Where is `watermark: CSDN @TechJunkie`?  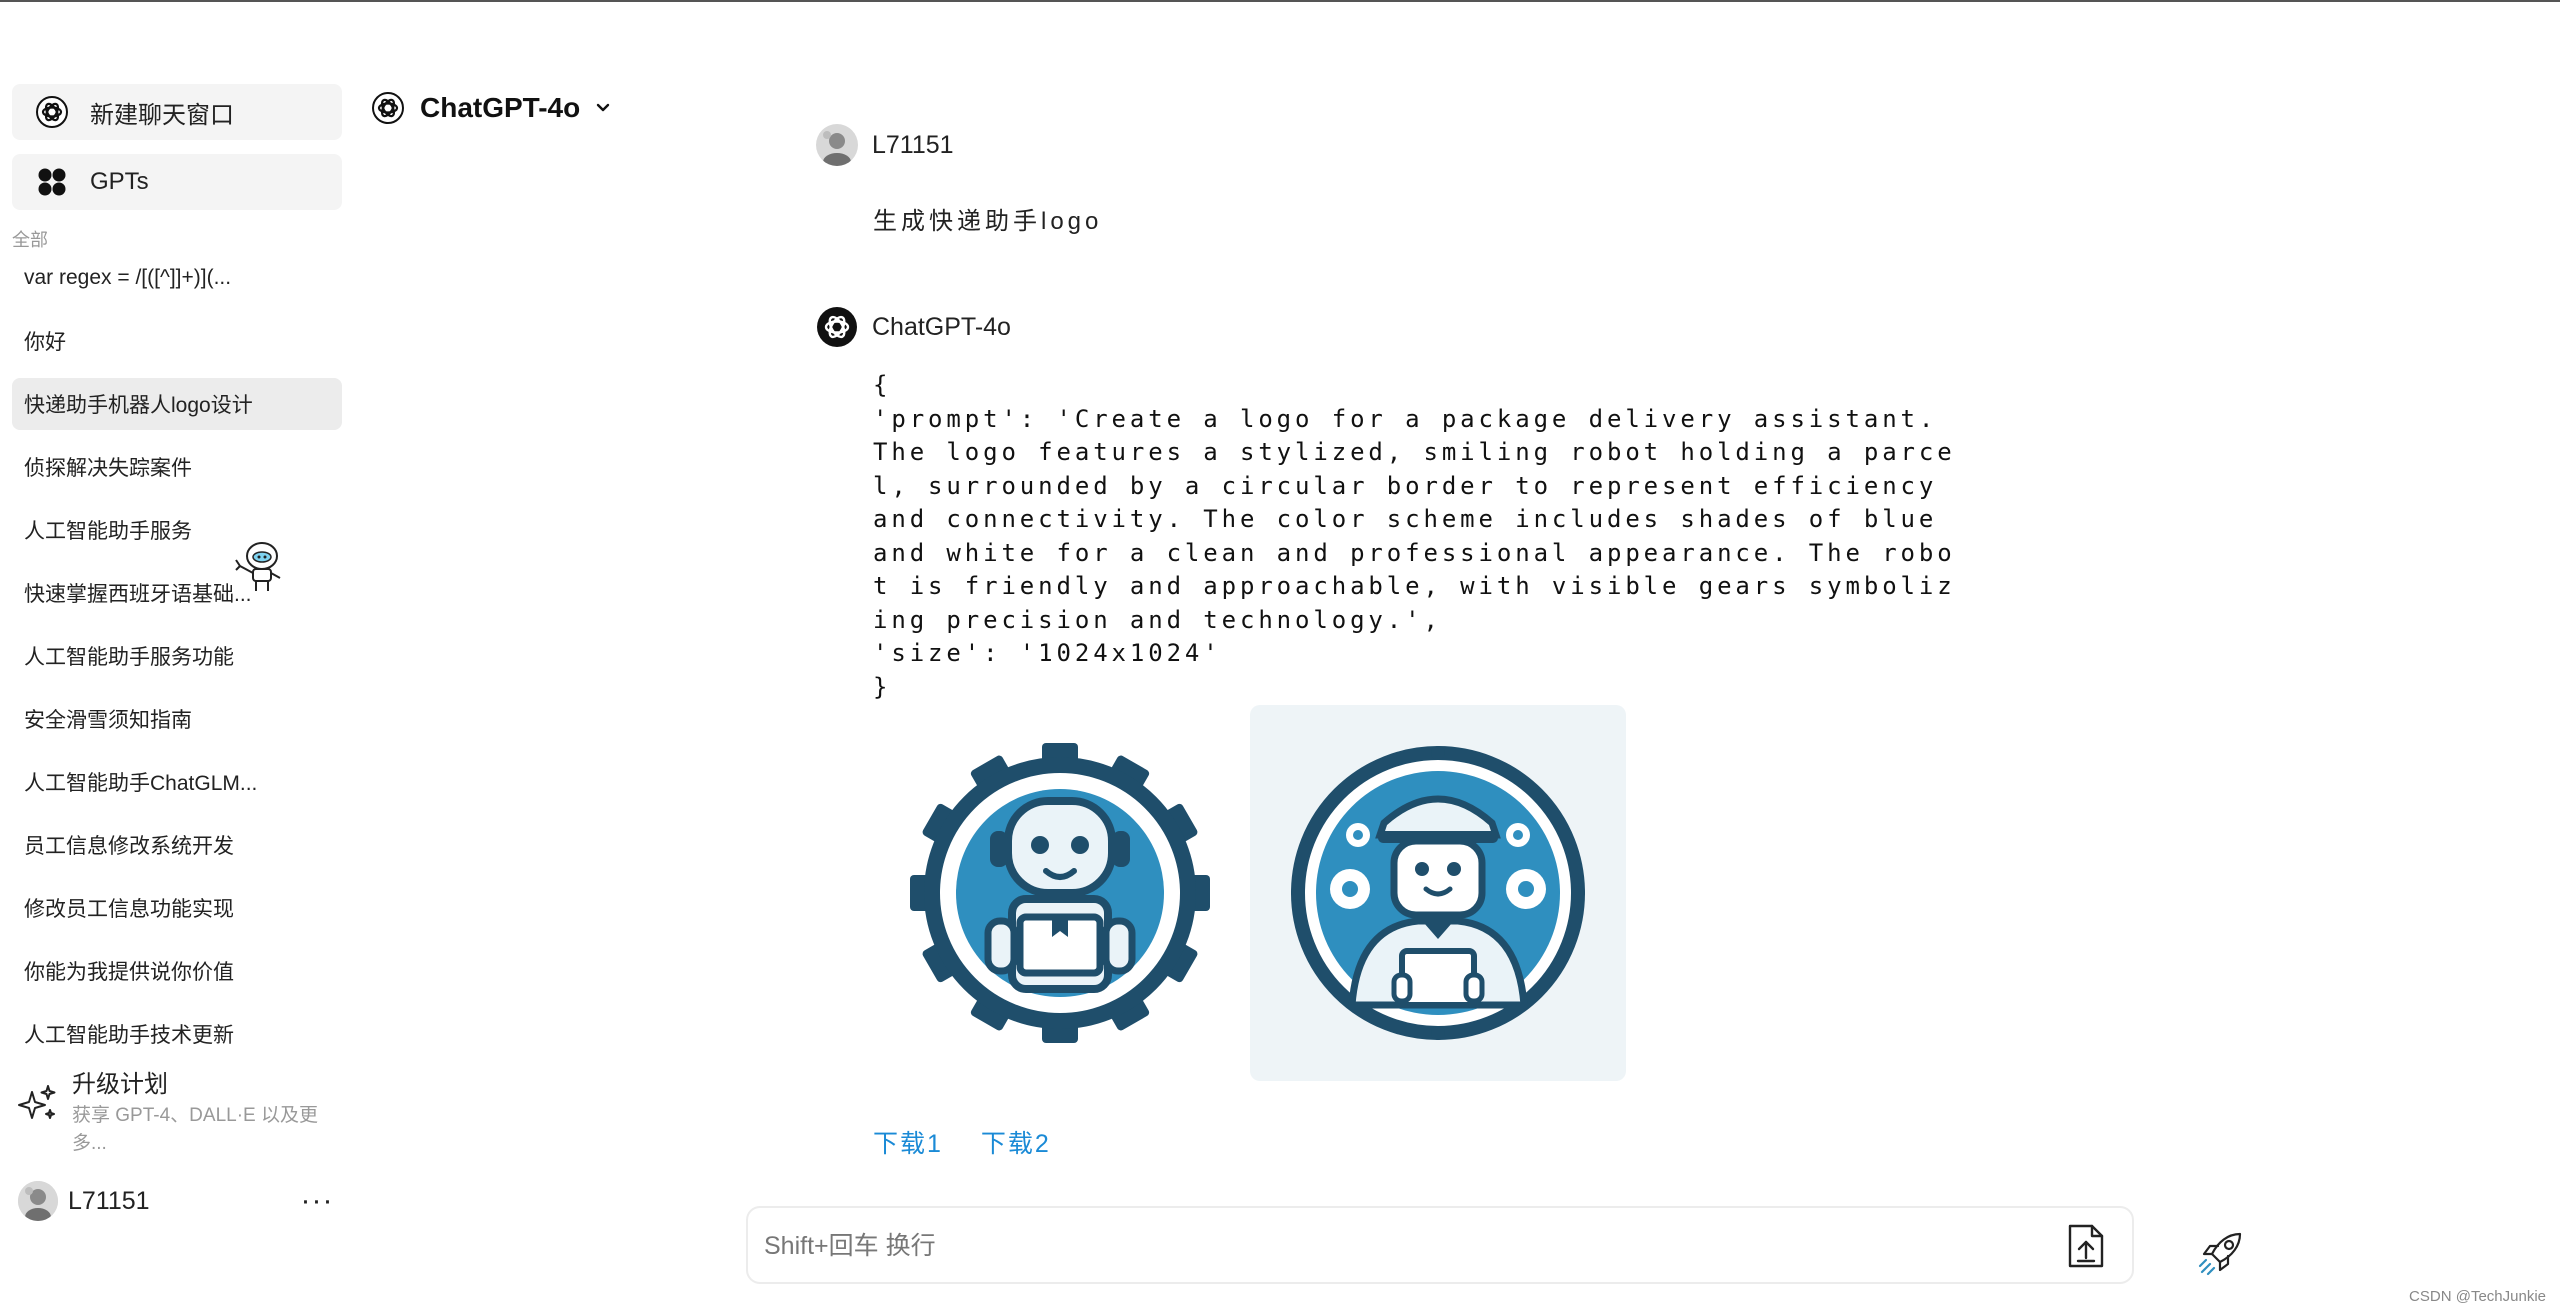
watermark: CSDN @TechJunkie is located at coordinates (2477, 1296).